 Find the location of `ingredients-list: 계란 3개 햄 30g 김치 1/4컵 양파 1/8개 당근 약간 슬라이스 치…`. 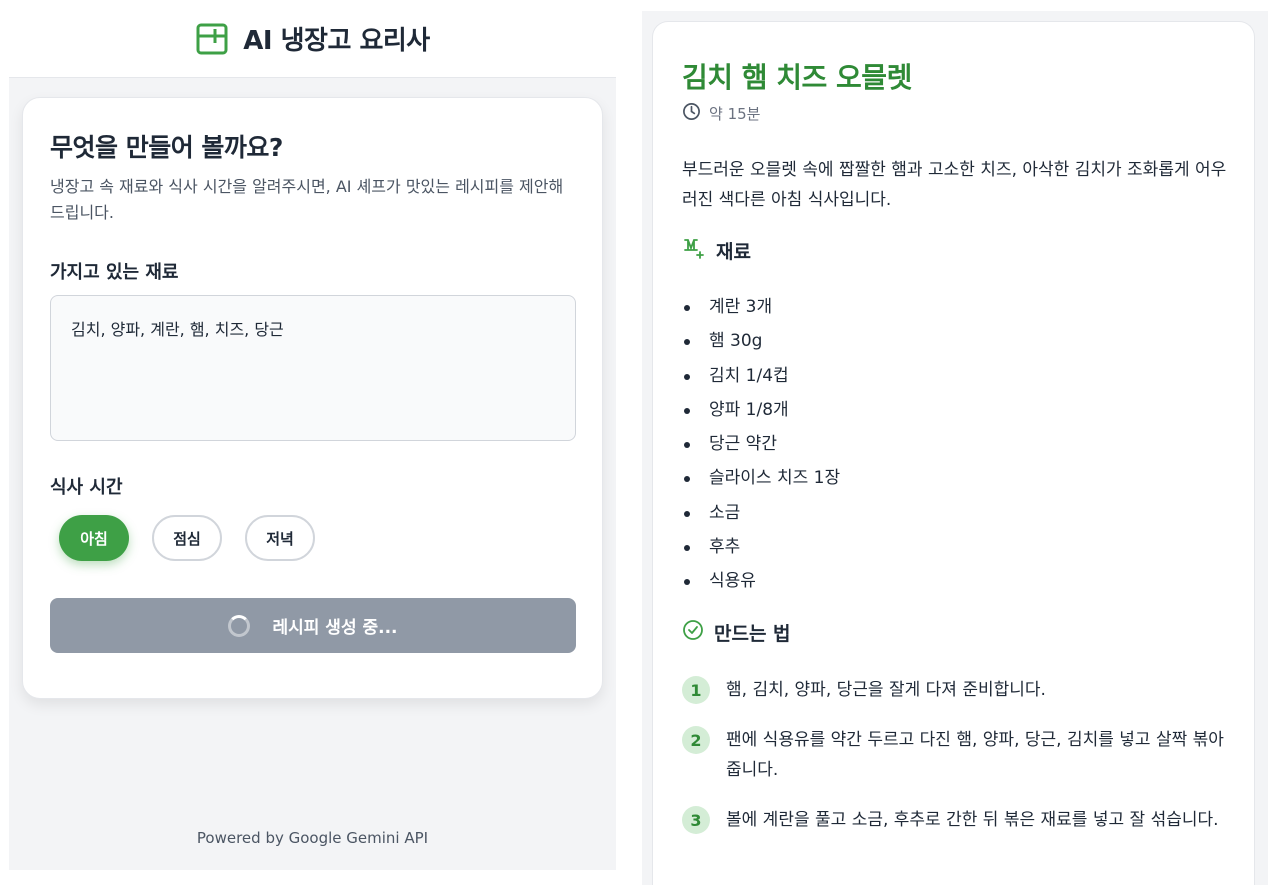

ingredients-list: 계란 3개 햄 30g 김치 1/4컵 양파 1/8개 당근 약간 슬라이스 치… is located at coordinates (761, 444).